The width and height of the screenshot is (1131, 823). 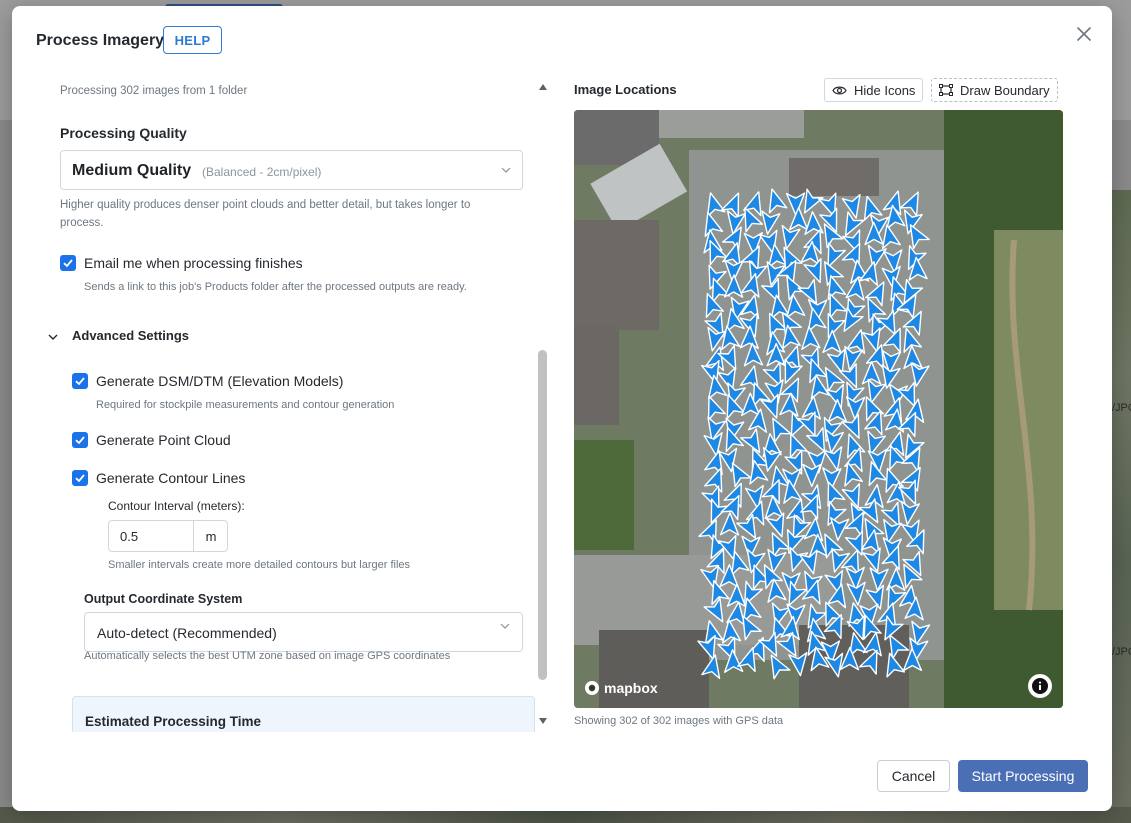 I want to click on grass-strip, so click(x=1028, y=420).